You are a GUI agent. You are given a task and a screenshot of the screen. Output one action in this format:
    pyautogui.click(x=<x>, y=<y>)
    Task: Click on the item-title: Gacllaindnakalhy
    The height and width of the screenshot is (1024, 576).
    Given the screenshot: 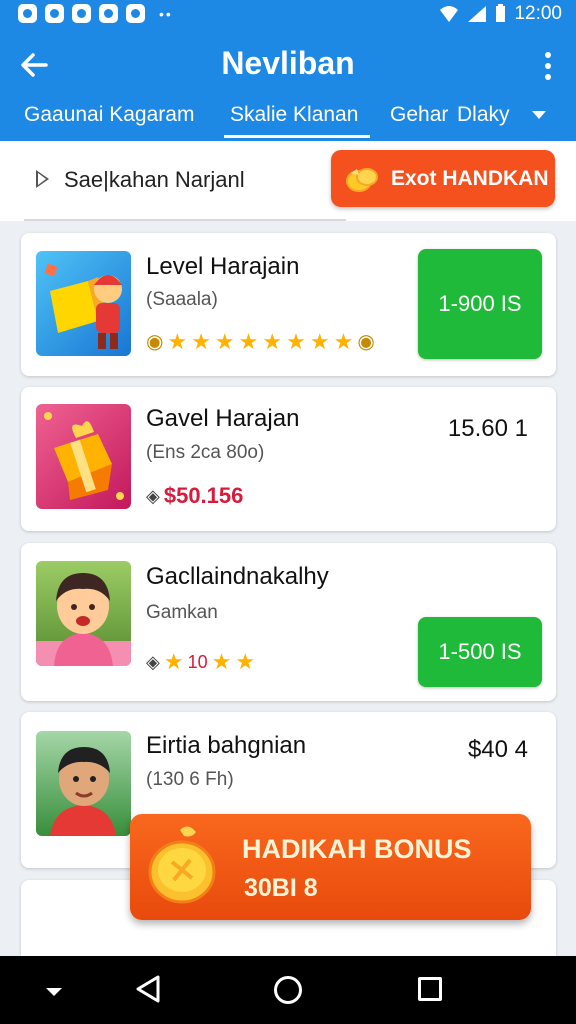 What is the action you would take?
    pyautogui.click(x=237, y=576)
    